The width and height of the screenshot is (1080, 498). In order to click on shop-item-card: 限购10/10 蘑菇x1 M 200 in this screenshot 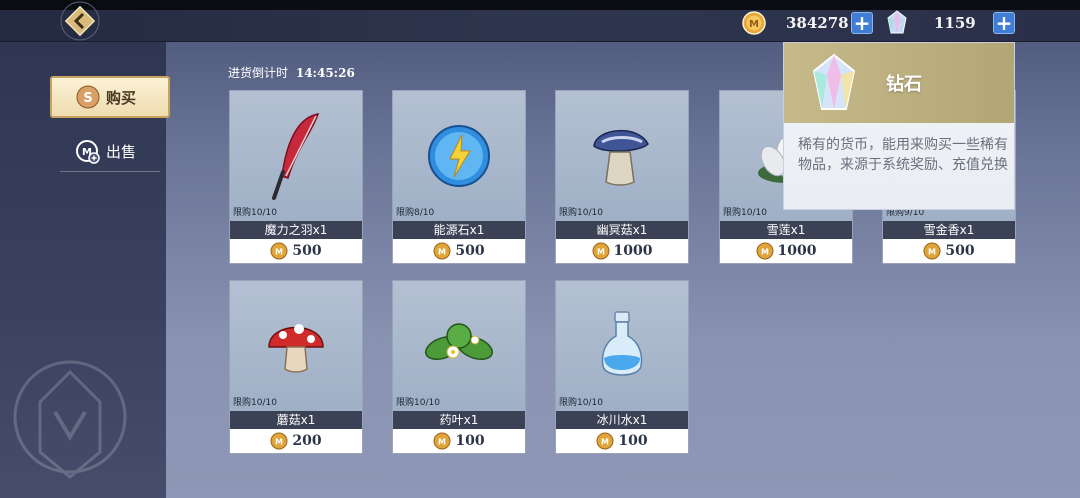, I will do `click(296, 367)`.